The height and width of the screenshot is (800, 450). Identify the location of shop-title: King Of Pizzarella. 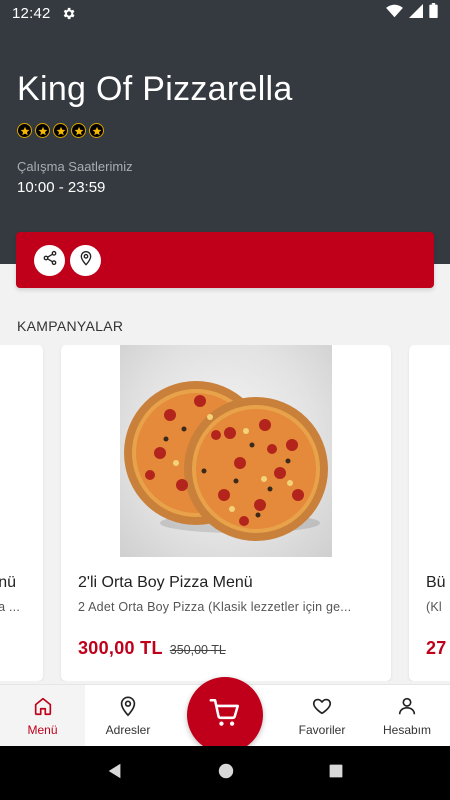
(155, 89).